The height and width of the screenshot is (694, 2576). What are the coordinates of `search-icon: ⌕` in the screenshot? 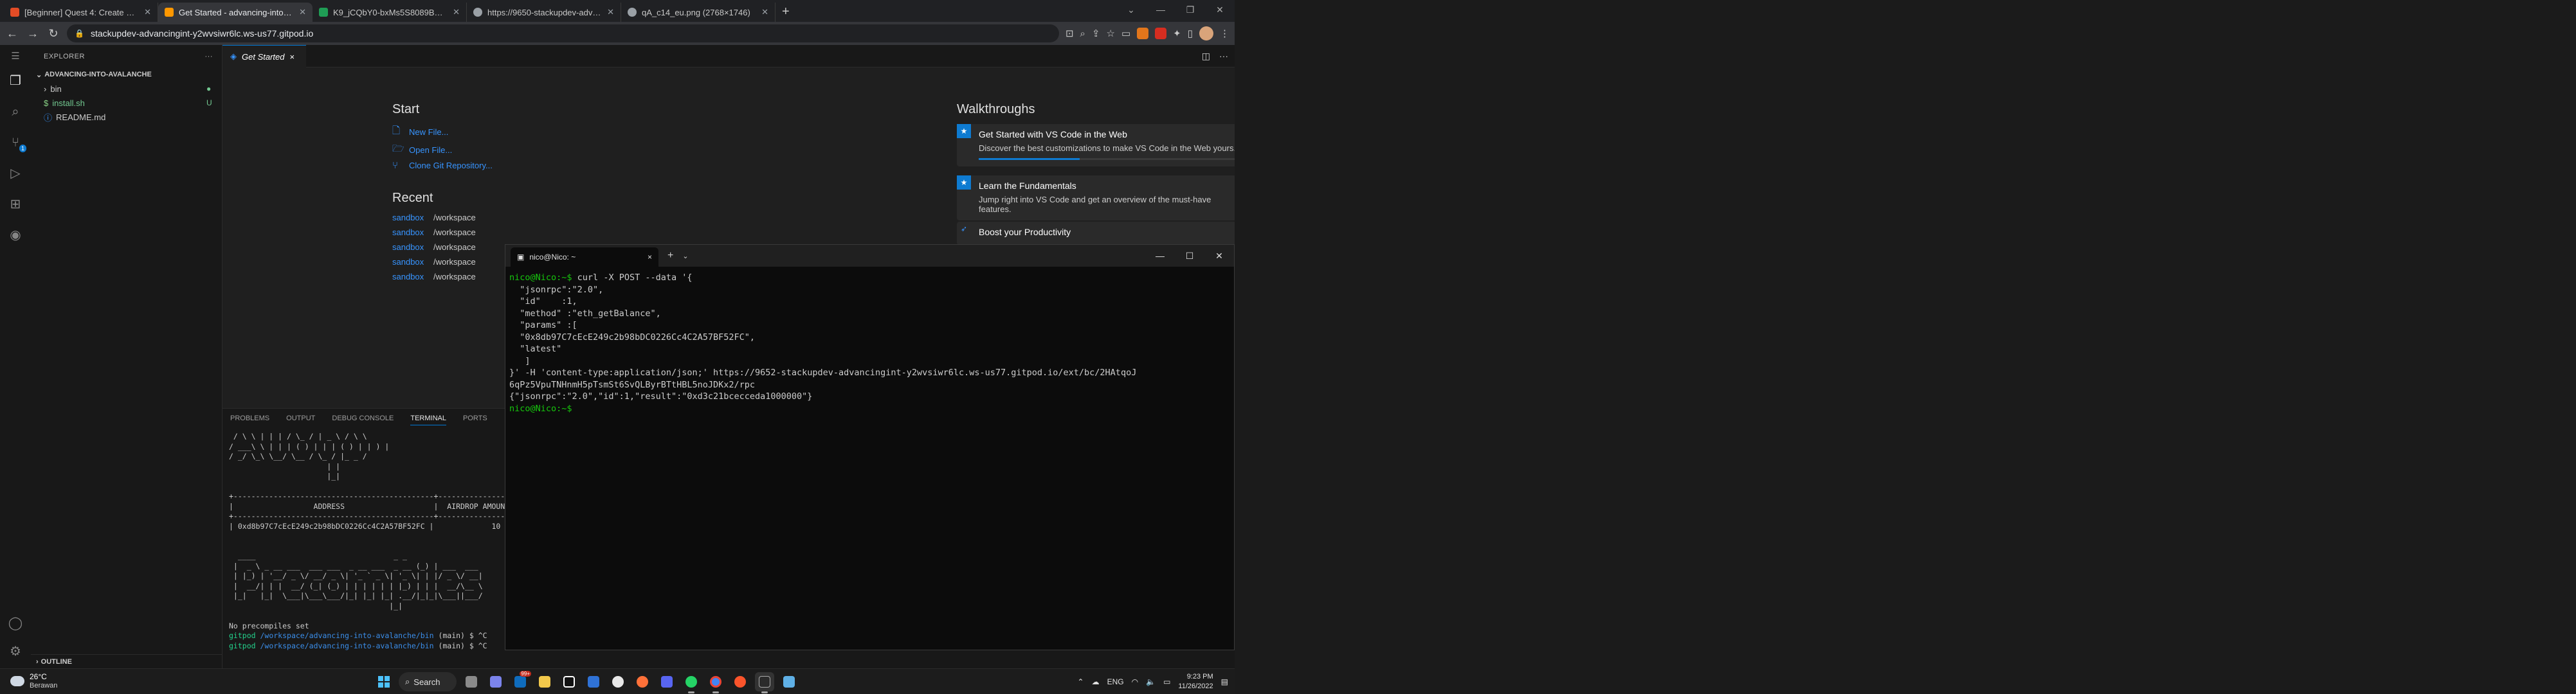 It's located at (15, 112).